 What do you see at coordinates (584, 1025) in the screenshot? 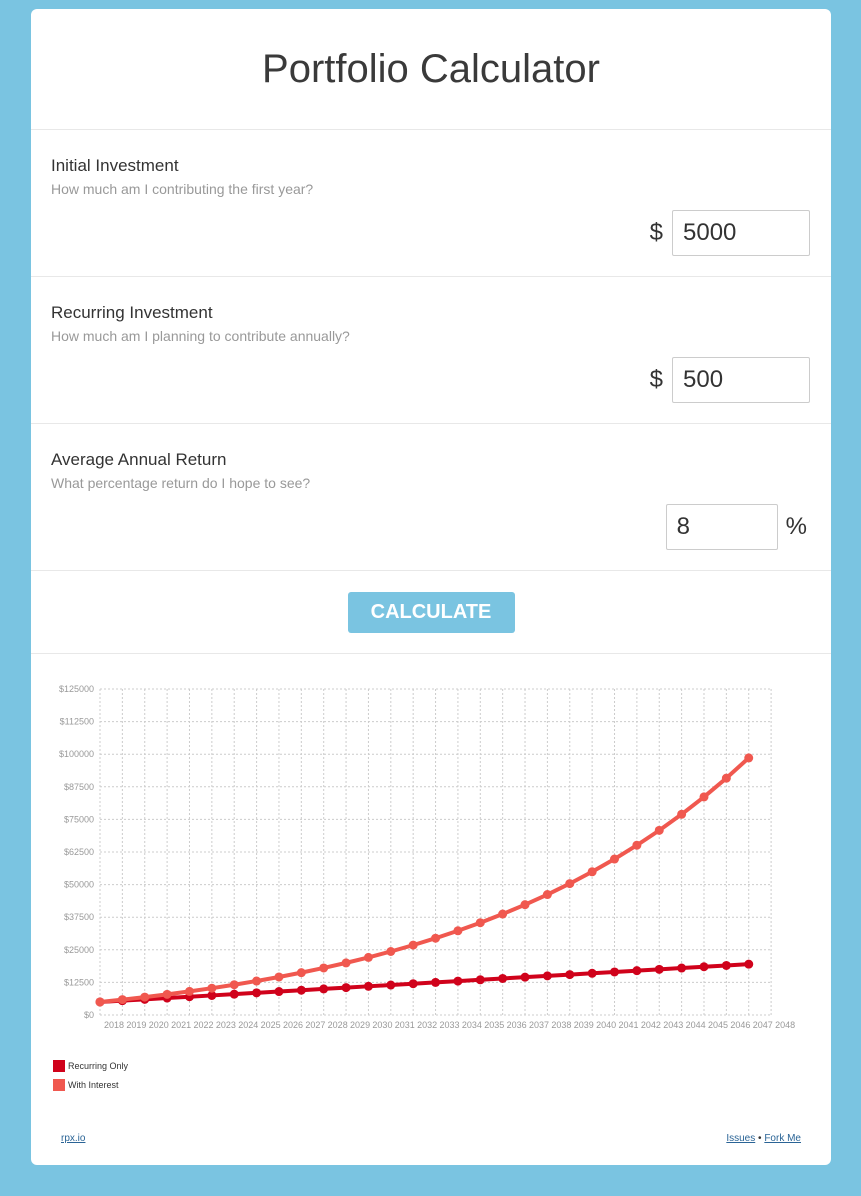
I see `x-tick-label: 2039` at bounding box center [584, 1025].